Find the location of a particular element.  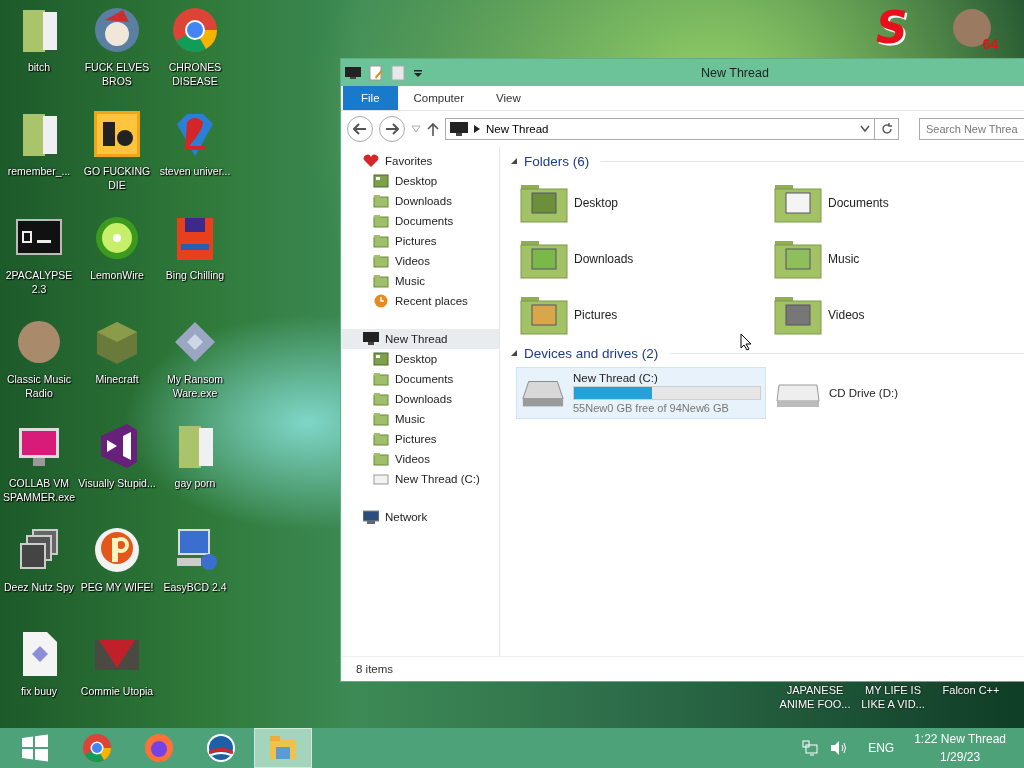

drive-label: New Thread (C:) is located at coordinates (616, 378).